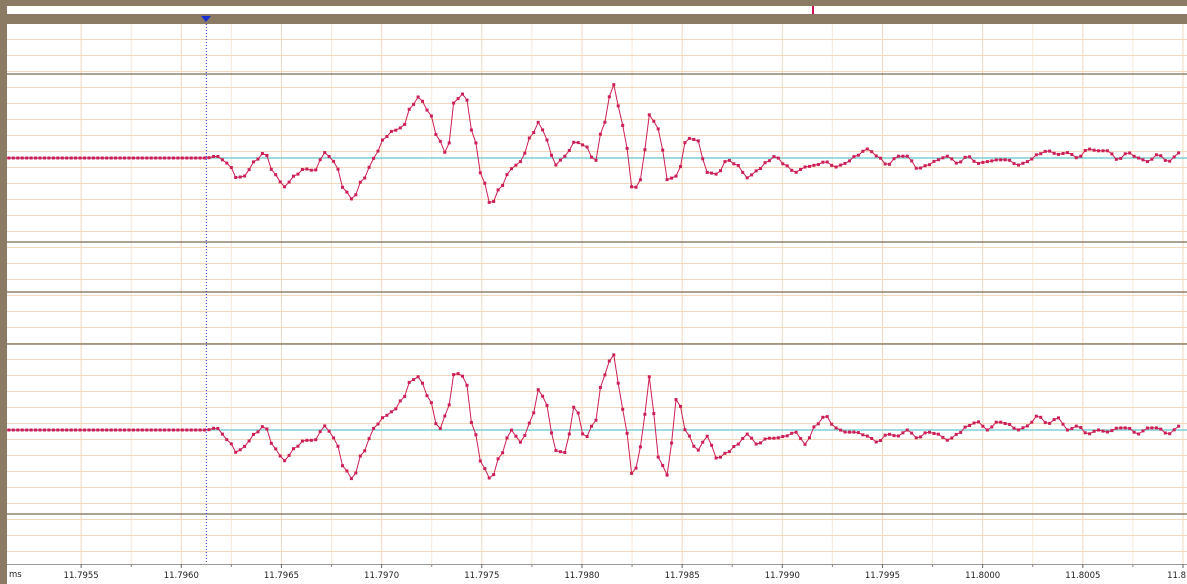 The image size is (1187, 584). What do you see at coordinates (782, 576) in the screenshot?
I see `axis-tick-label: 11.7990` at bounding box center [782, 576].